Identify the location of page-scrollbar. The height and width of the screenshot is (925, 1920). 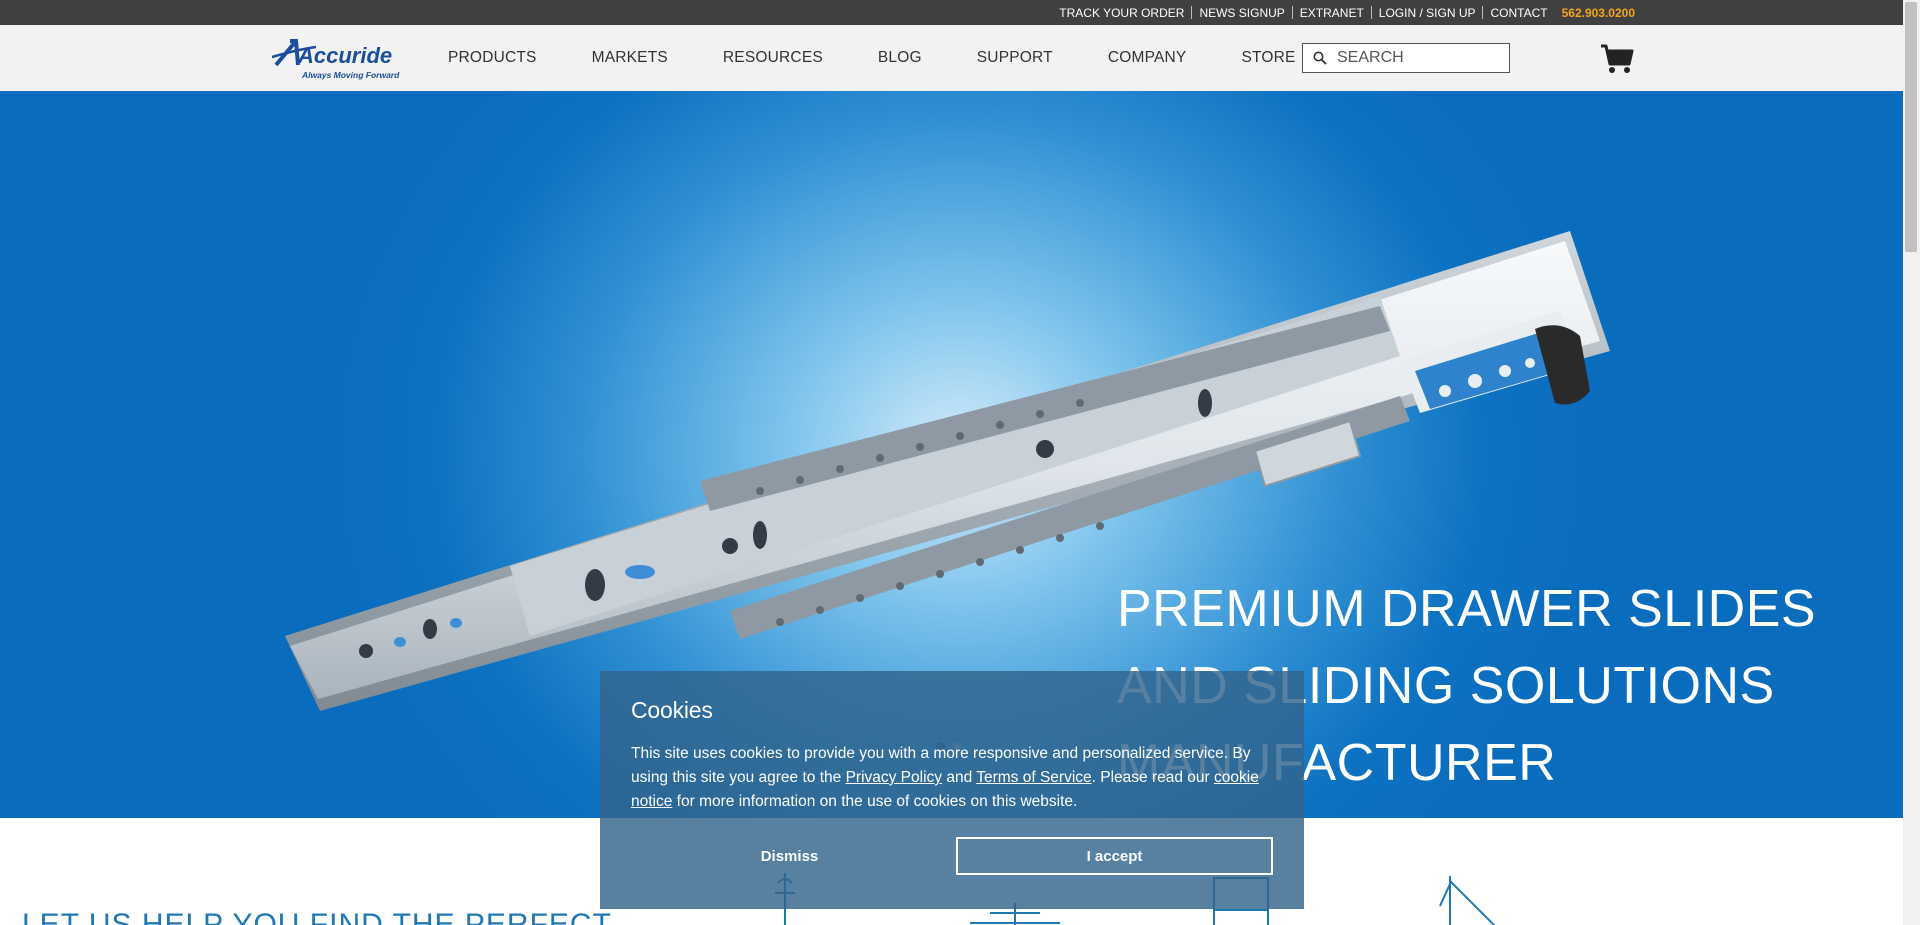
(1911, 462).